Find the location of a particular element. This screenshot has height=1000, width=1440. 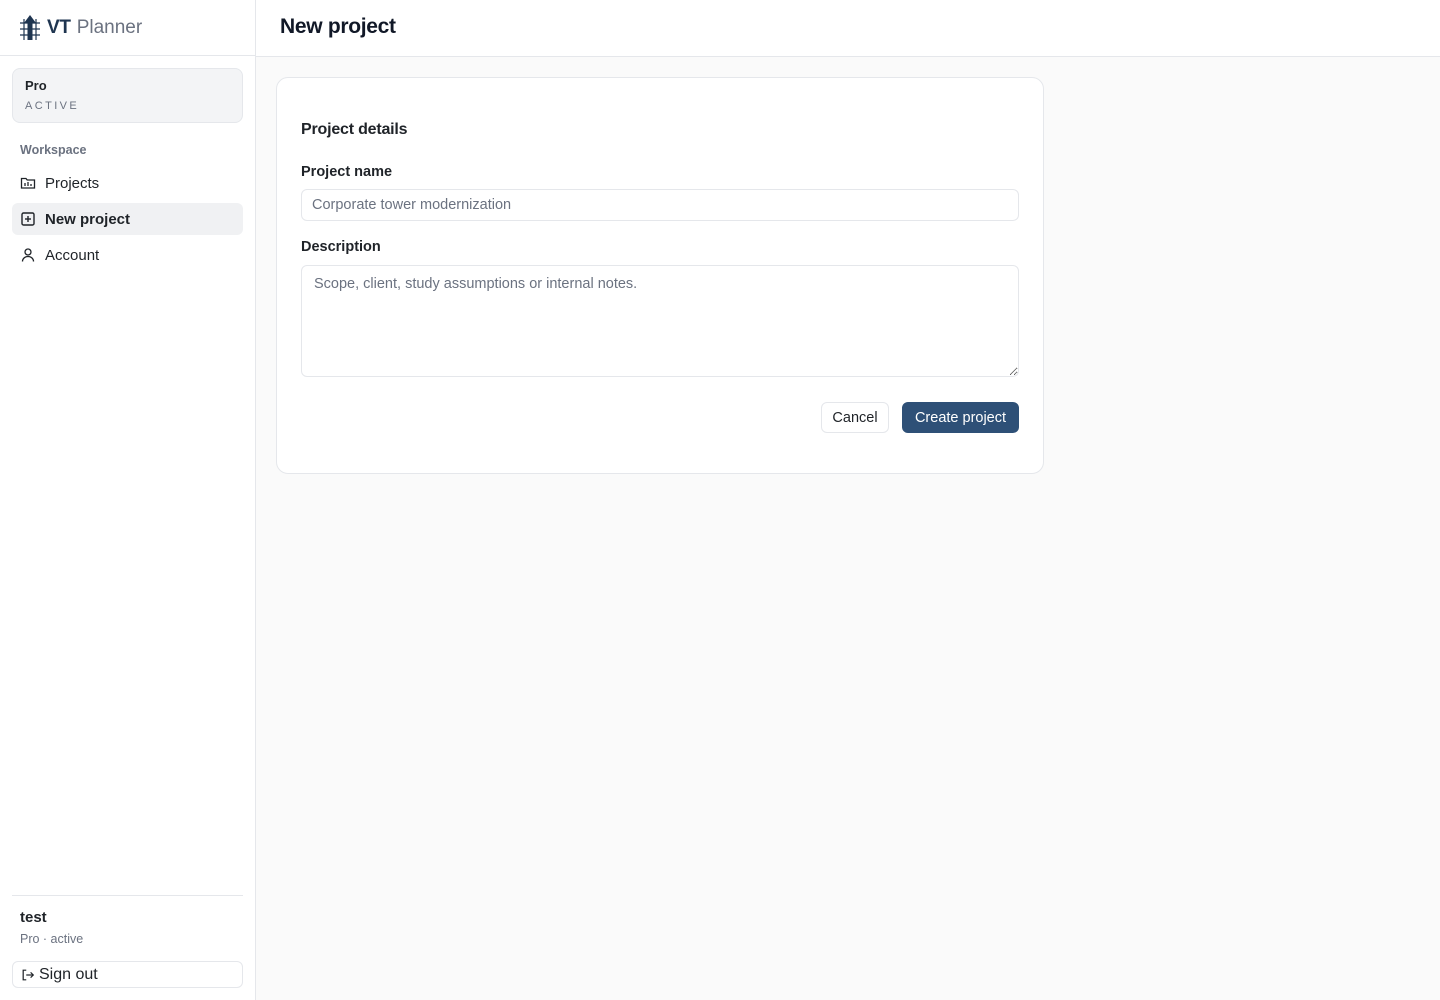

sidebar-item-new-project: New project is located at coordinates (127, 219).